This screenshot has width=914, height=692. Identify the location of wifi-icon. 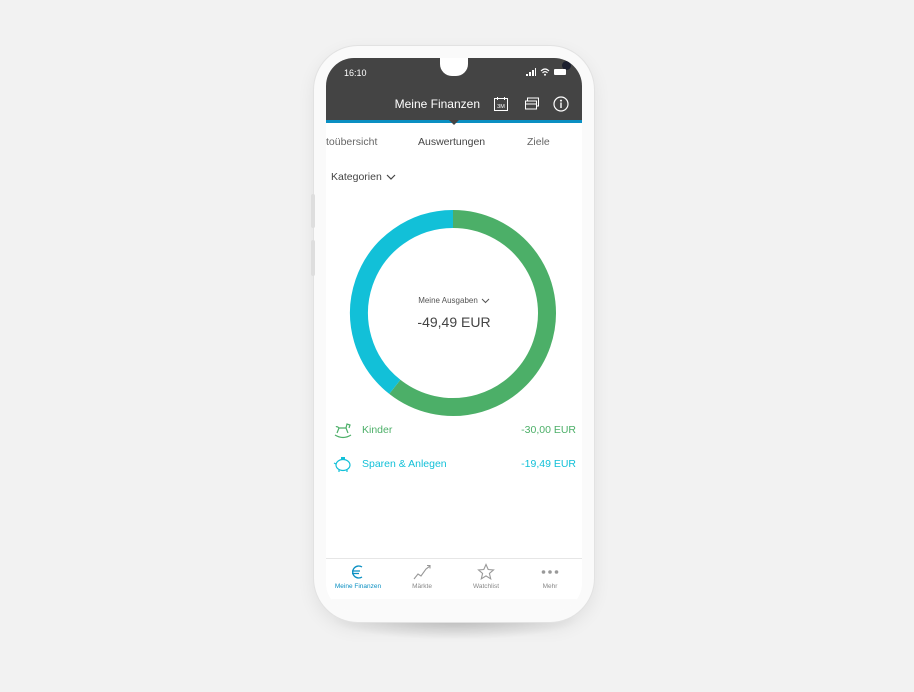
(545, 72).